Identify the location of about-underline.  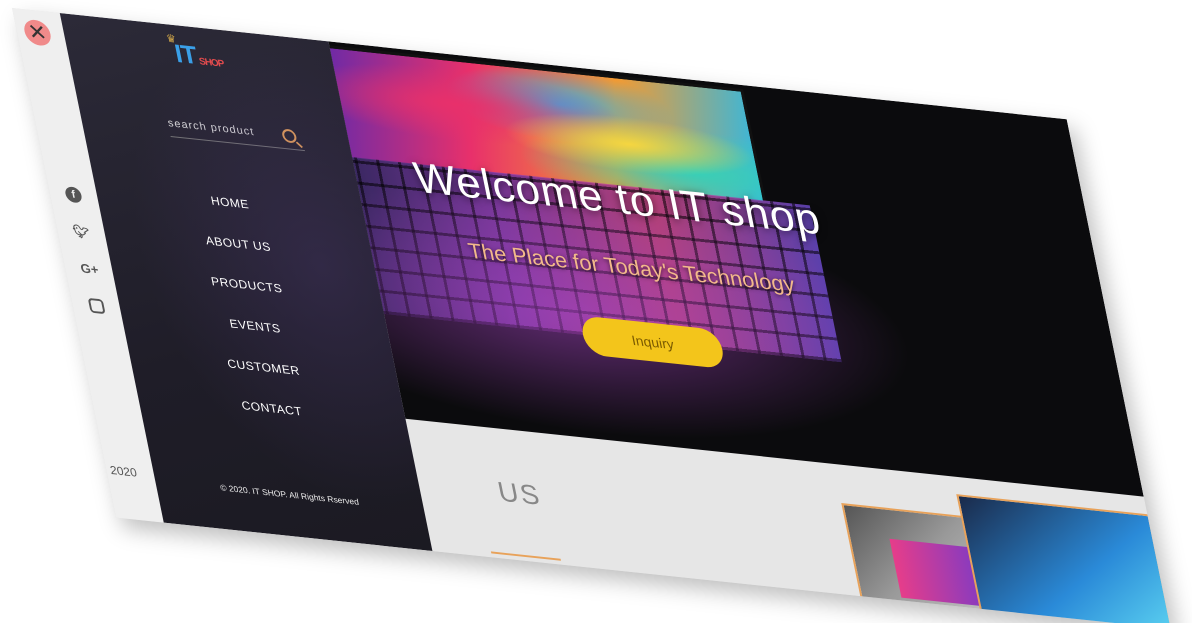
(525, 556).